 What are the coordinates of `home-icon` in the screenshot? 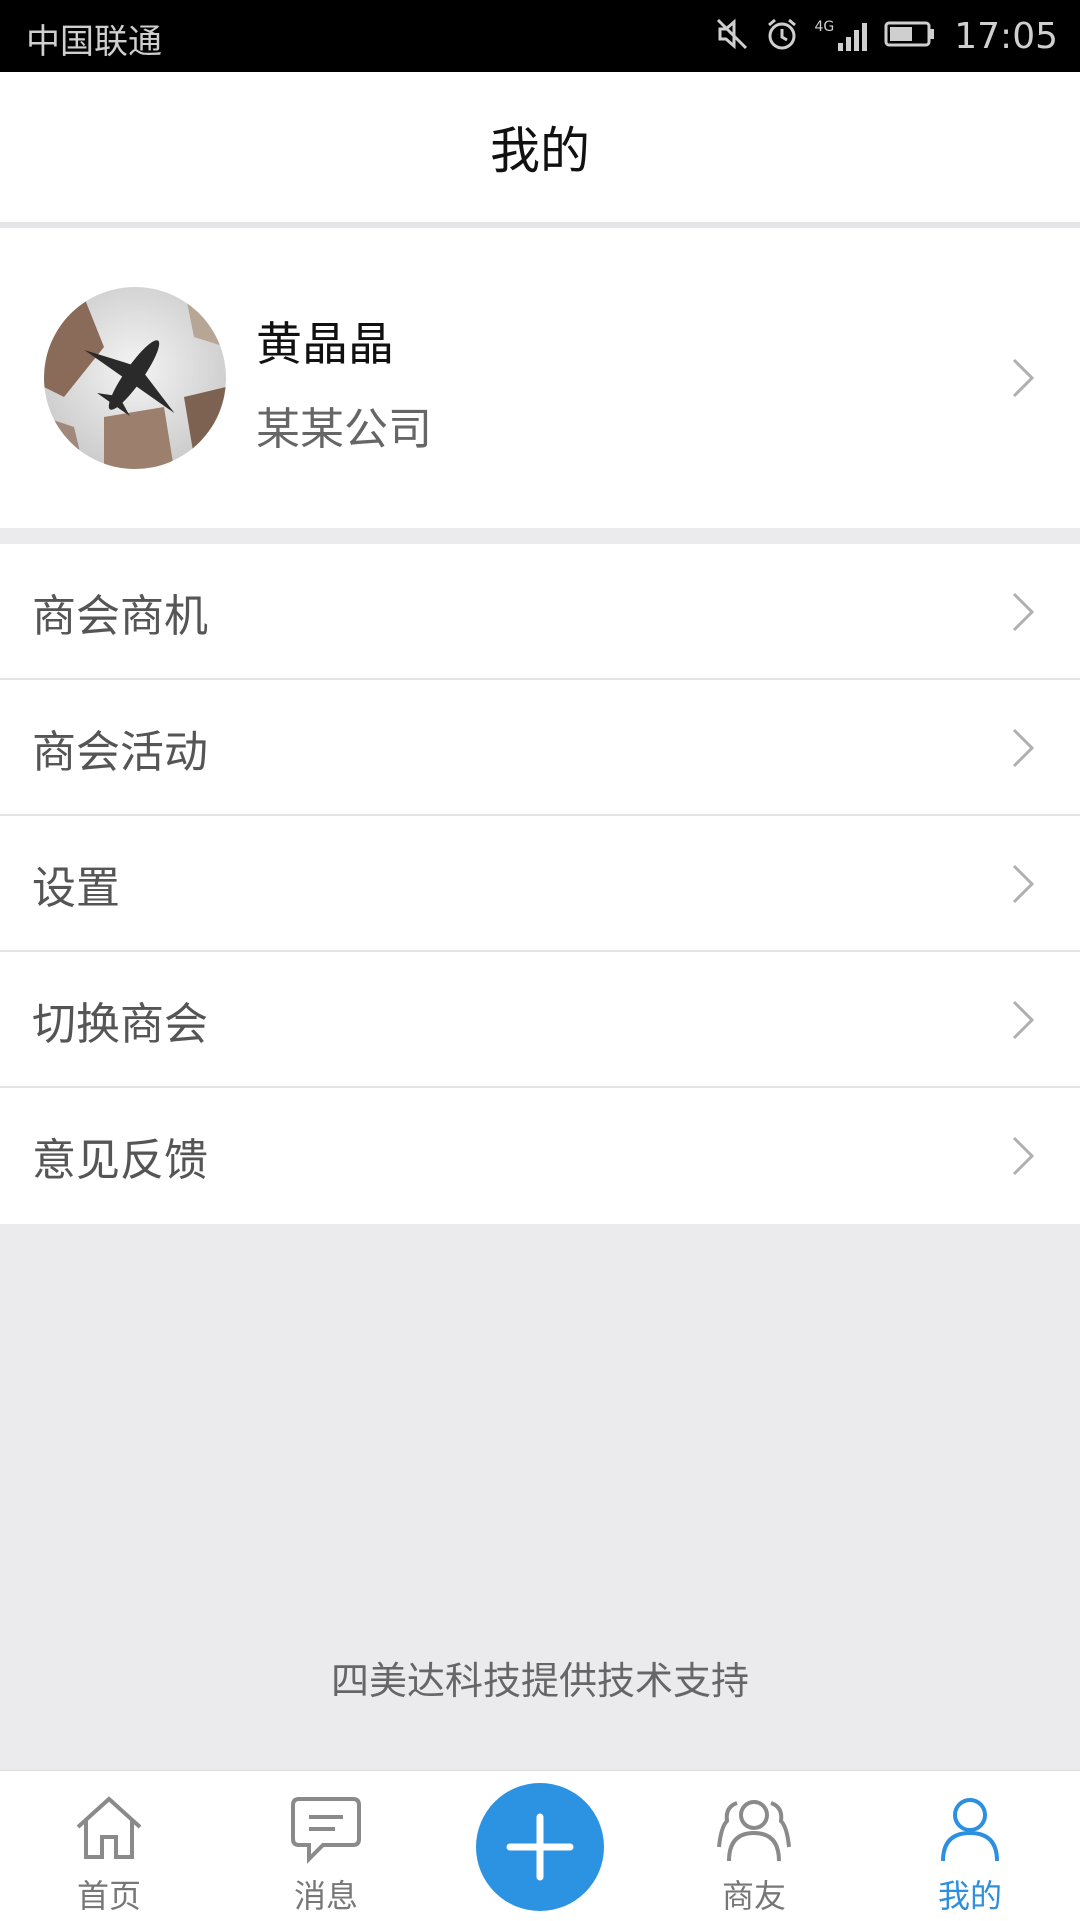 It's located at (109, 1827).